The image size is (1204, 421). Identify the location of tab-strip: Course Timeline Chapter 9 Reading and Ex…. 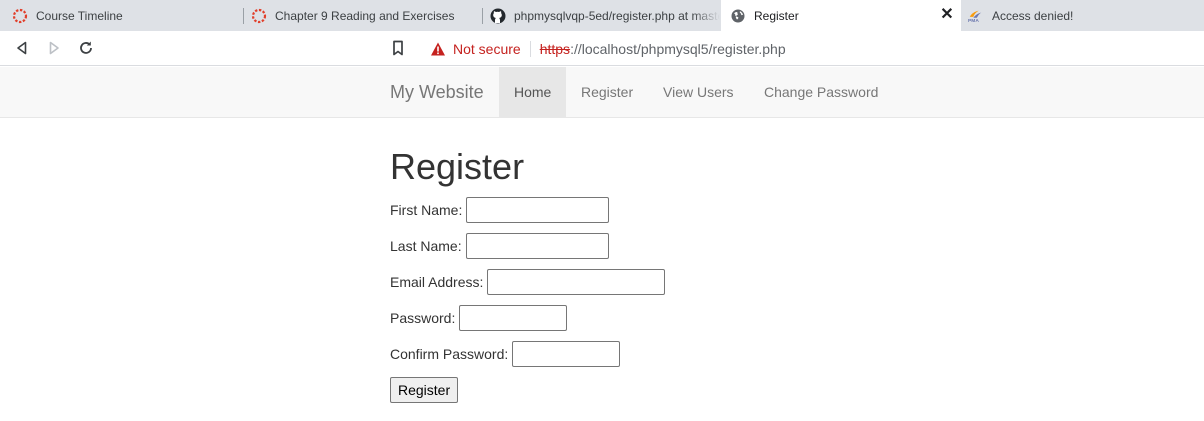
(602, 15).